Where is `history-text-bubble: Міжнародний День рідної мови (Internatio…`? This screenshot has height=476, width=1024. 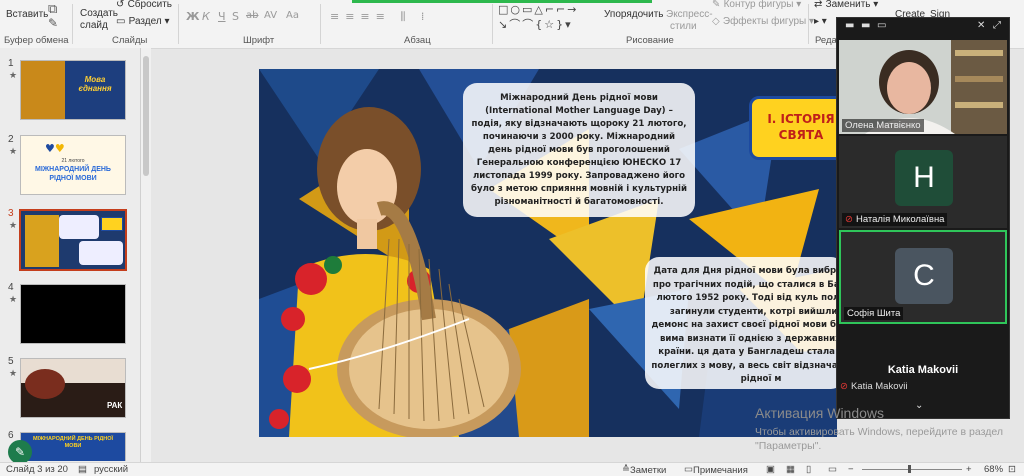
history-text-bubble: Міжнародний День рідної мови (Internatio… is located at coordinates (579, 150).